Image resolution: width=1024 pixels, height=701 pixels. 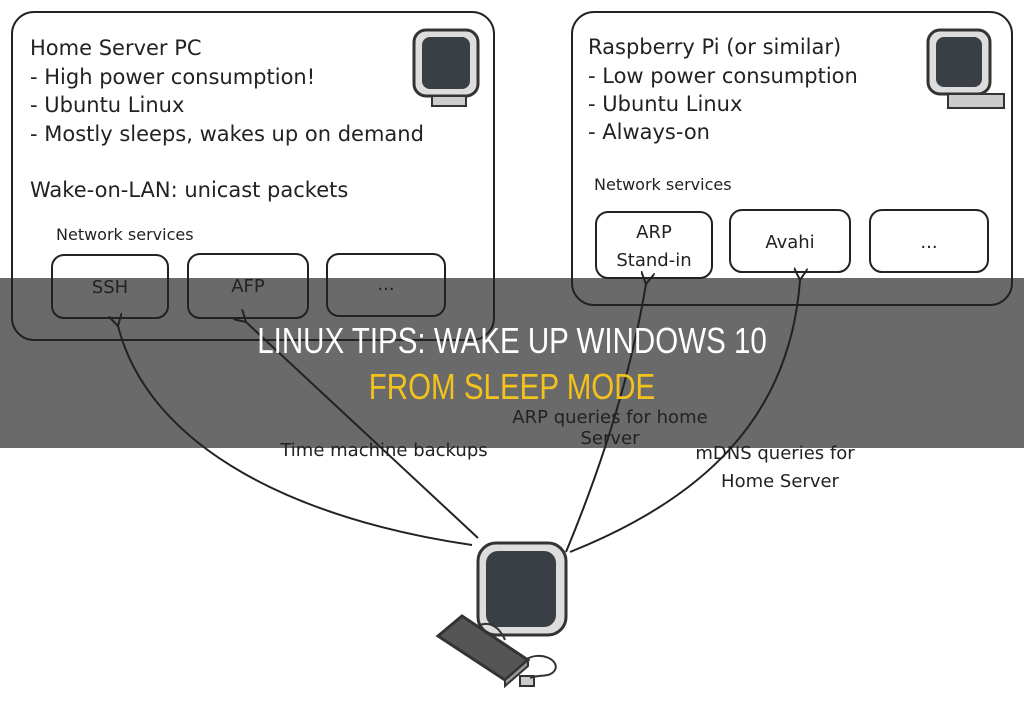 I want to click on home-line: - High power consumption!, so click(x=172, y=77).